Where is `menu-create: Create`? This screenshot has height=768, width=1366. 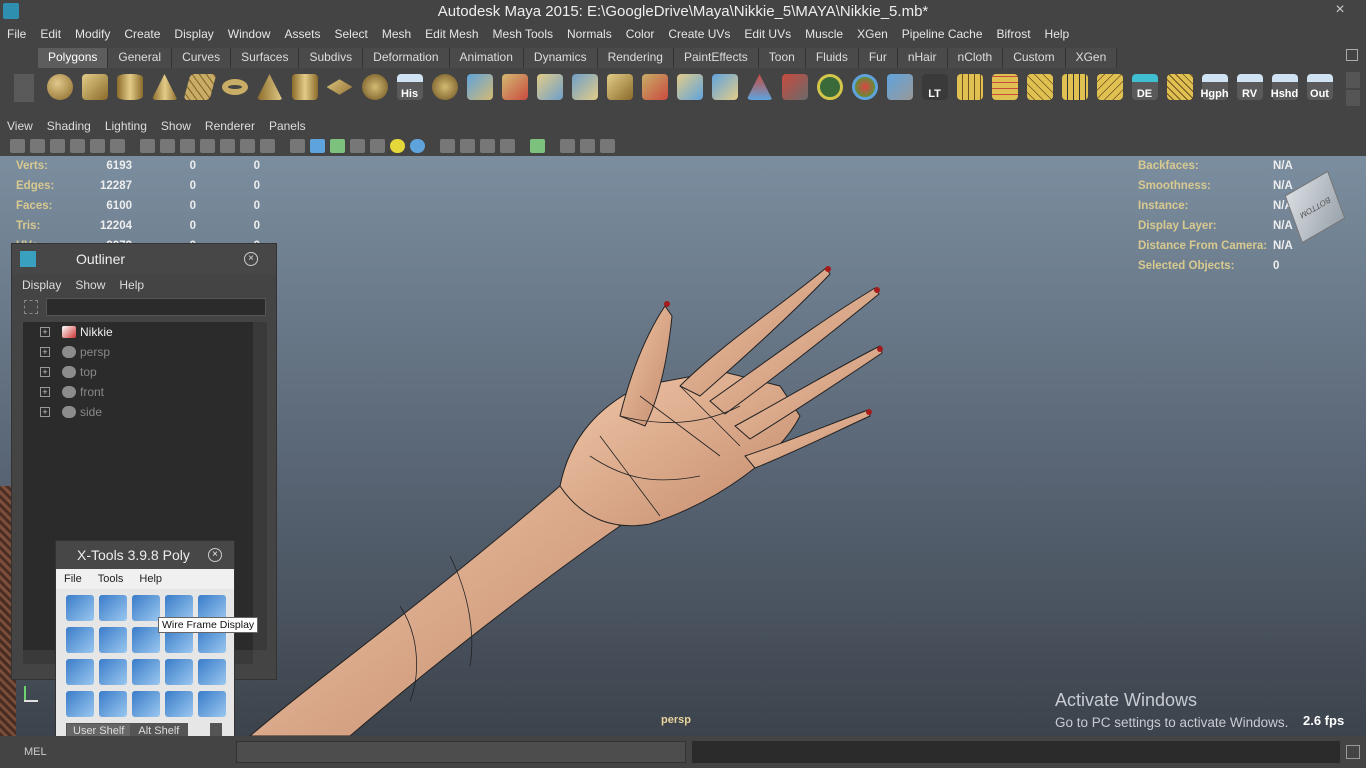
menu-create: Create is located at coordinates (142, 34).